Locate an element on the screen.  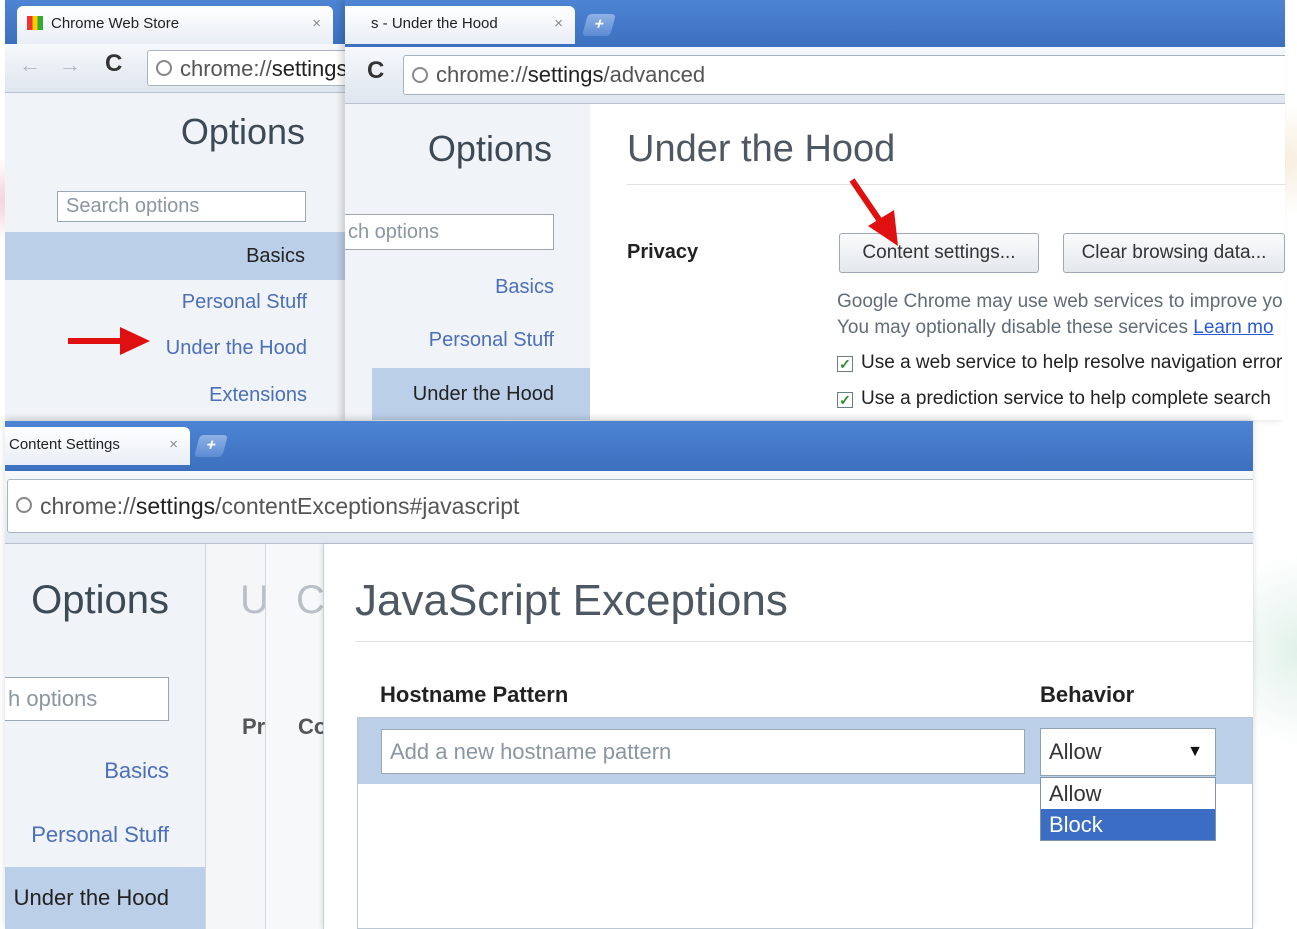
tab-content-settings: Content Settings × is located at coordinates (97, 446).